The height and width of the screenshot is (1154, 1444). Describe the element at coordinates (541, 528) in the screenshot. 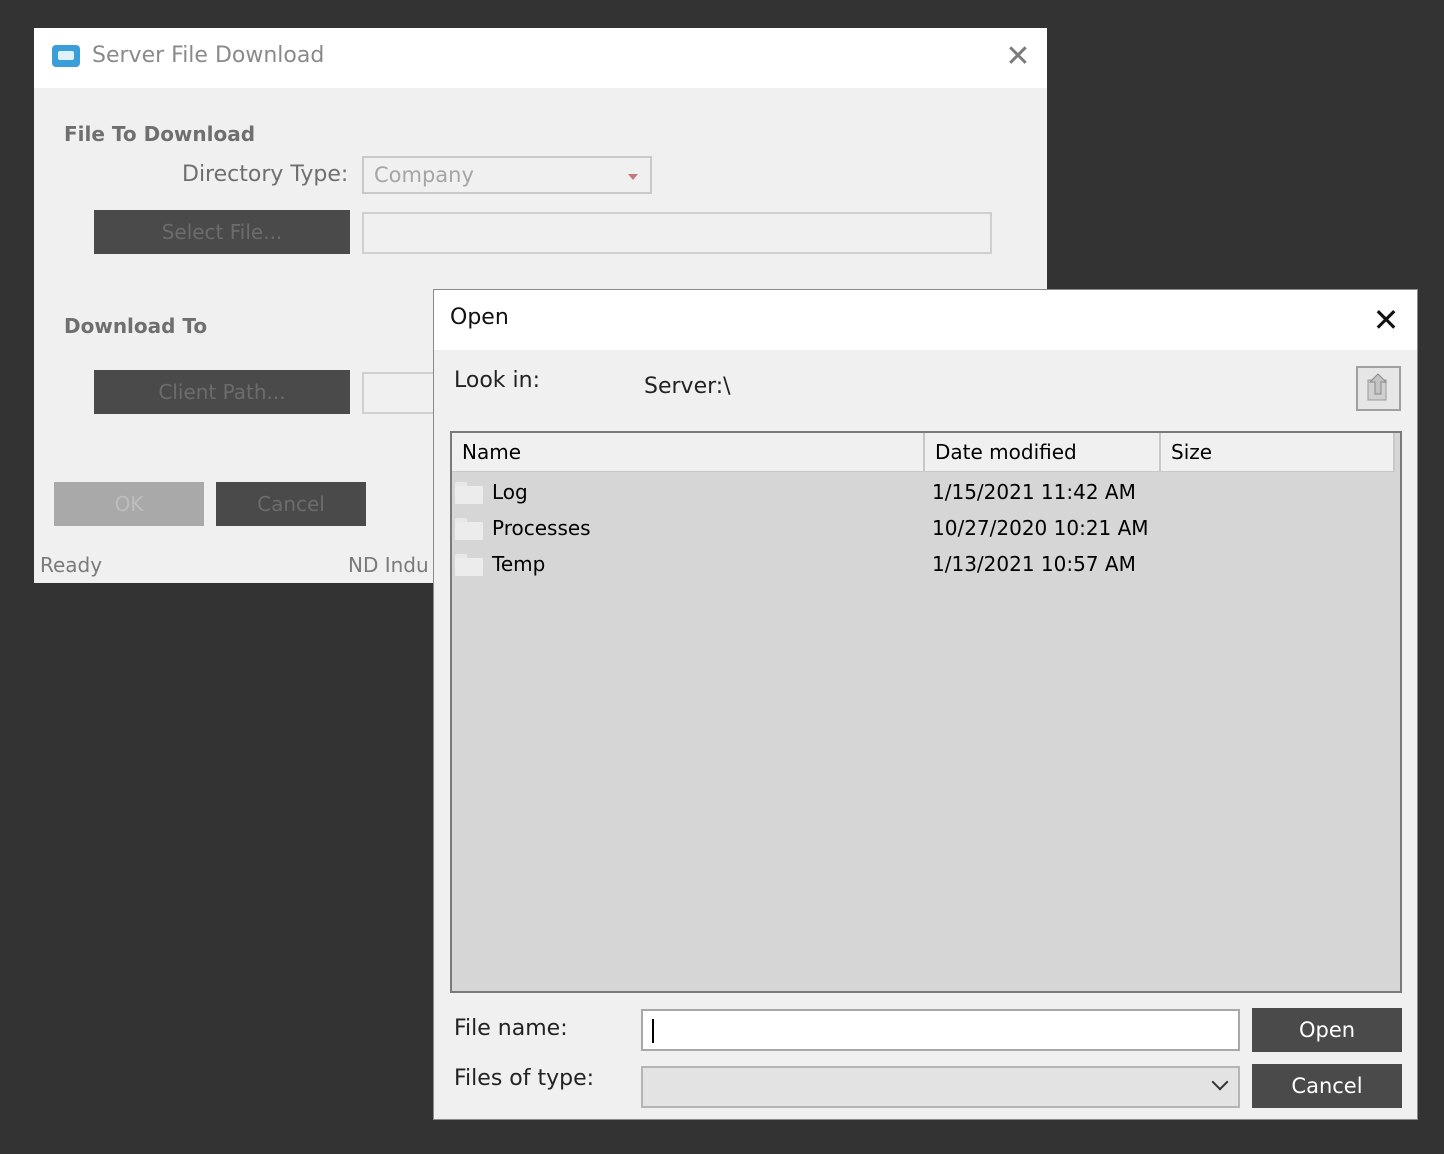

I see `file-name: Processes` at that location.